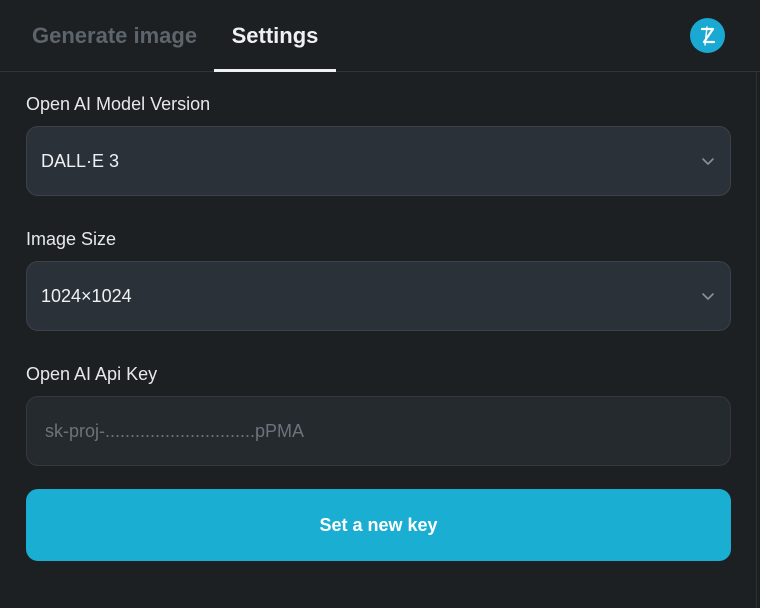  Describe the element at coordinates (756, 340) in the screenshot. I see `panel-divider` at that location.